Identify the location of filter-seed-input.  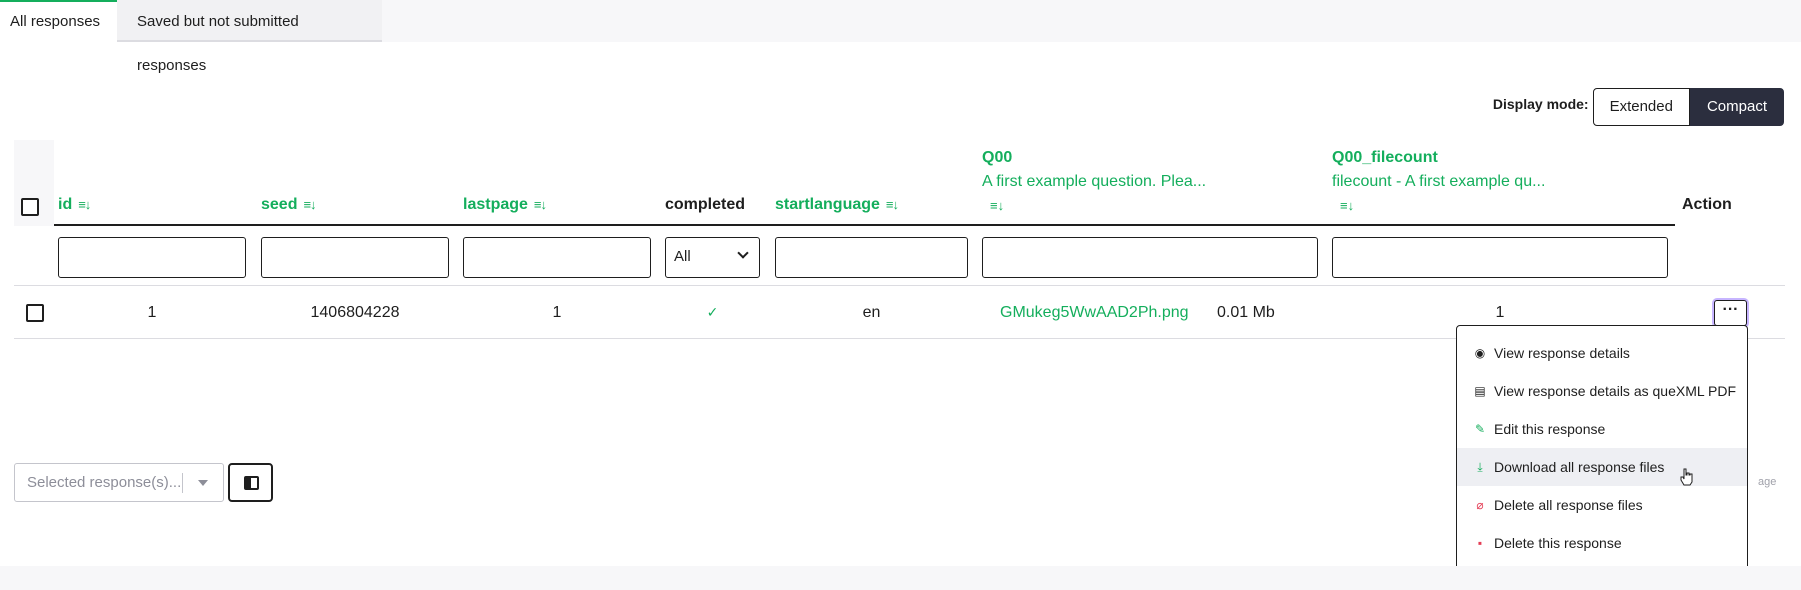
(355, 257).